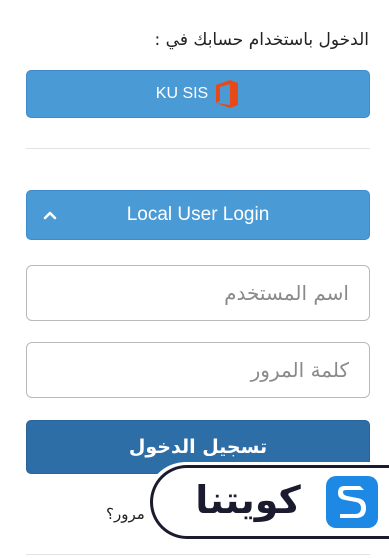 The height and width of the screenshot is (558, 389). I want to click on forgot-password-link: مرور؟, so click(125, 514).